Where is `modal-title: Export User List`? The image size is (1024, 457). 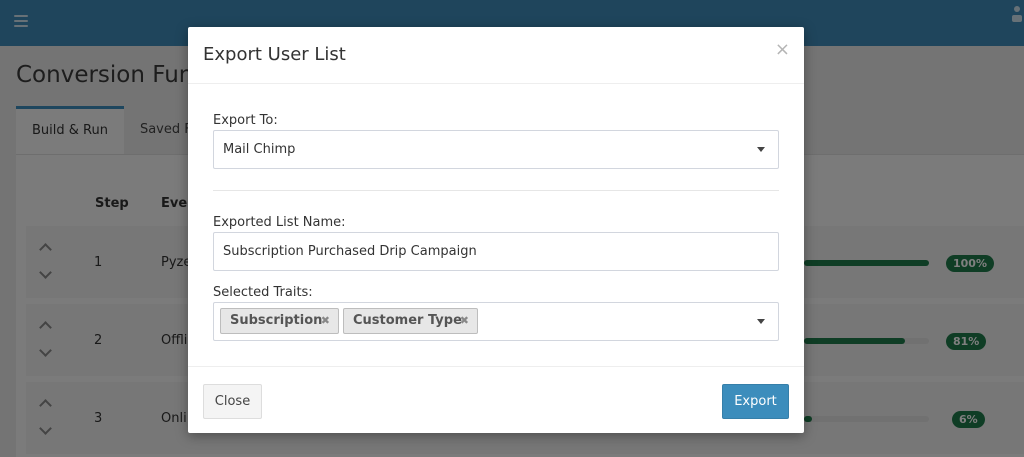 modal-title: Export User List is located at coordinates (274, 54).